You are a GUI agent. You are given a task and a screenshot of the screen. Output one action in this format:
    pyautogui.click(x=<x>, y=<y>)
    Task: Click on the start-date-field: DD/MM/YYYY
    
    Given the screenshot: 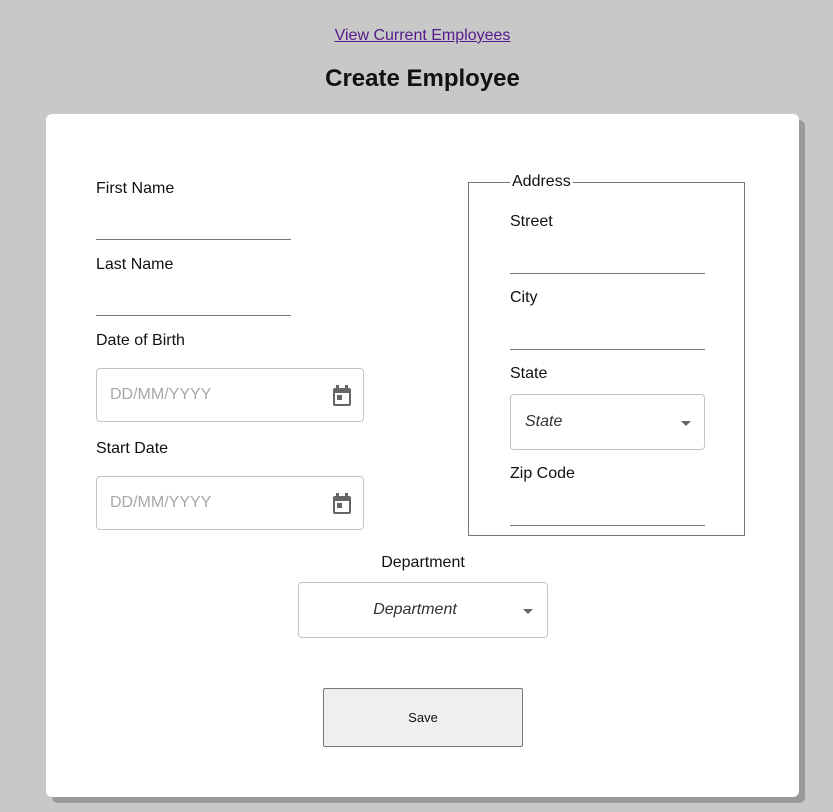 What is the action you would take?
    pyautogui.click(x=230, y=503)
    